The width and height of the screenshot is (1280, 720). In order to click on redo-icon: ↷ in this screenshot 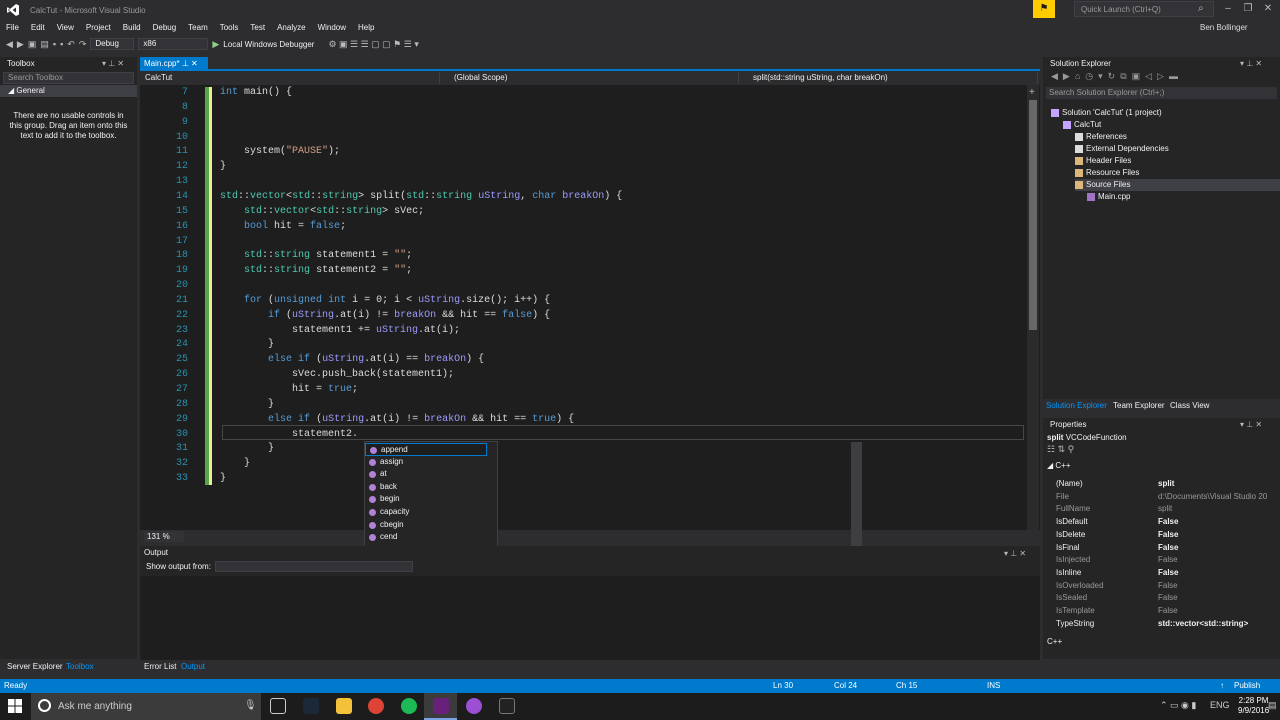, I will do `click(83, 44)`.